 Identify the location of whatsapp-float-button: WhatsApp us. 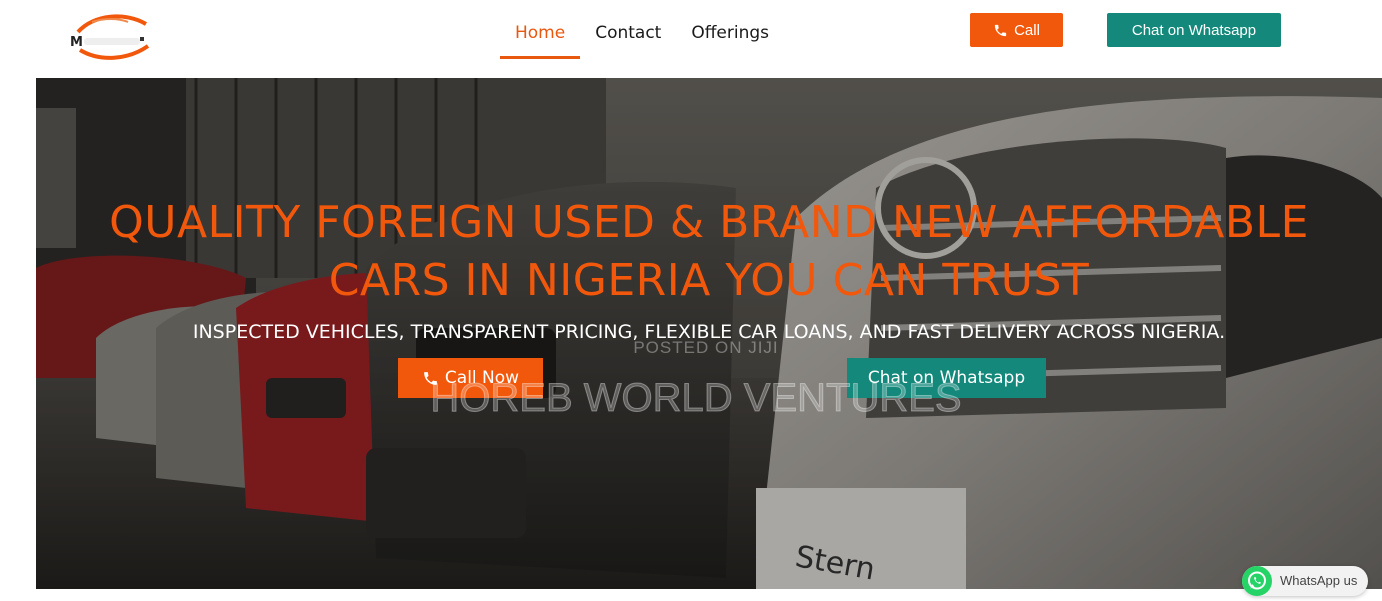
(1305, 581).